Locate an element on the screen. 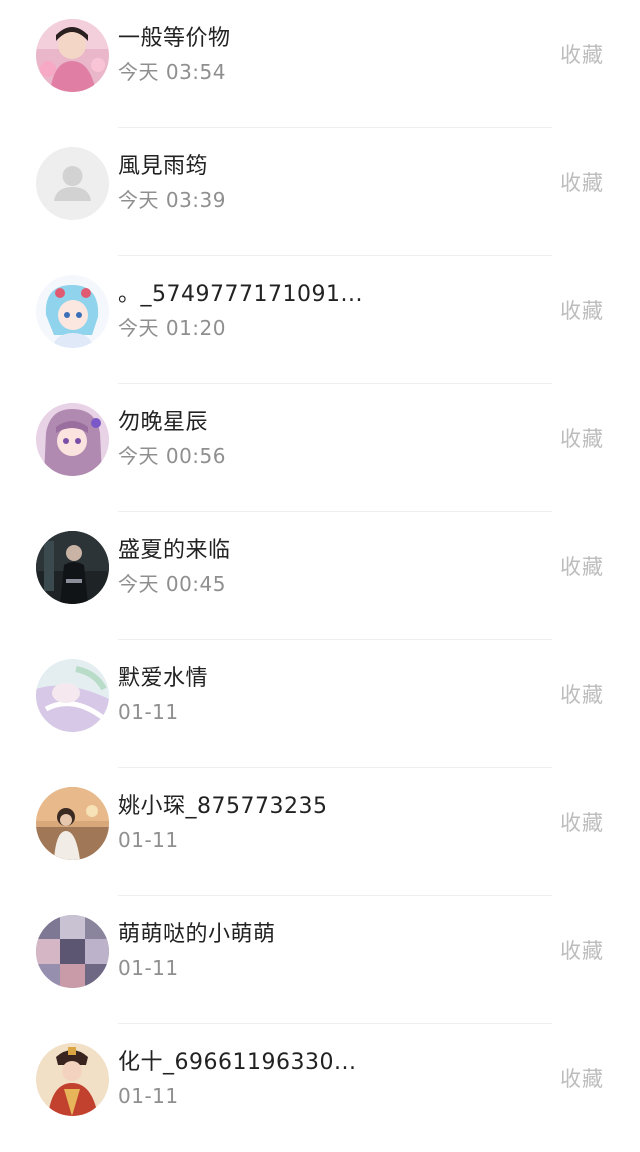 This screenshot has width=640, height=1152. list-item: 勿晚星辰 今天 00:56 收藏 is located at coordinates (320, 448).